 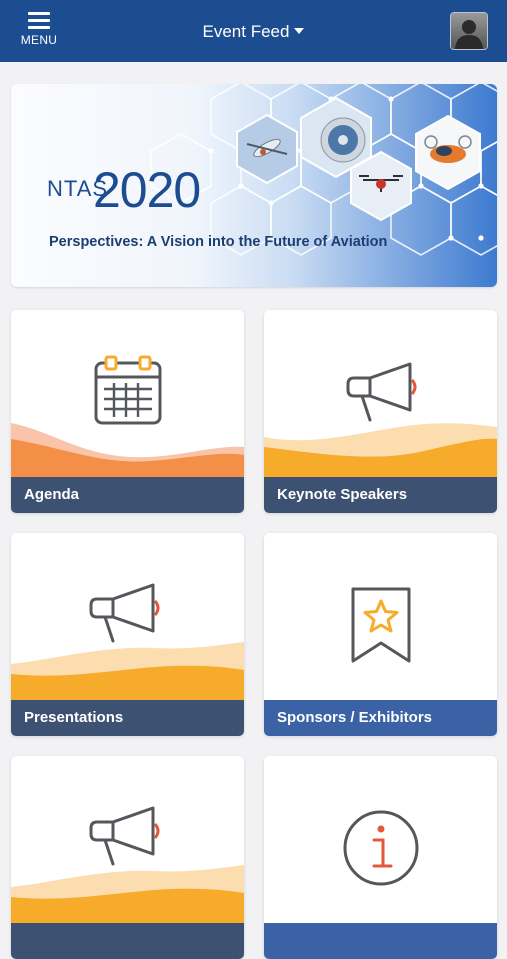 I want to click on tile-presentations: Presentations, so click(x=127, y=634).